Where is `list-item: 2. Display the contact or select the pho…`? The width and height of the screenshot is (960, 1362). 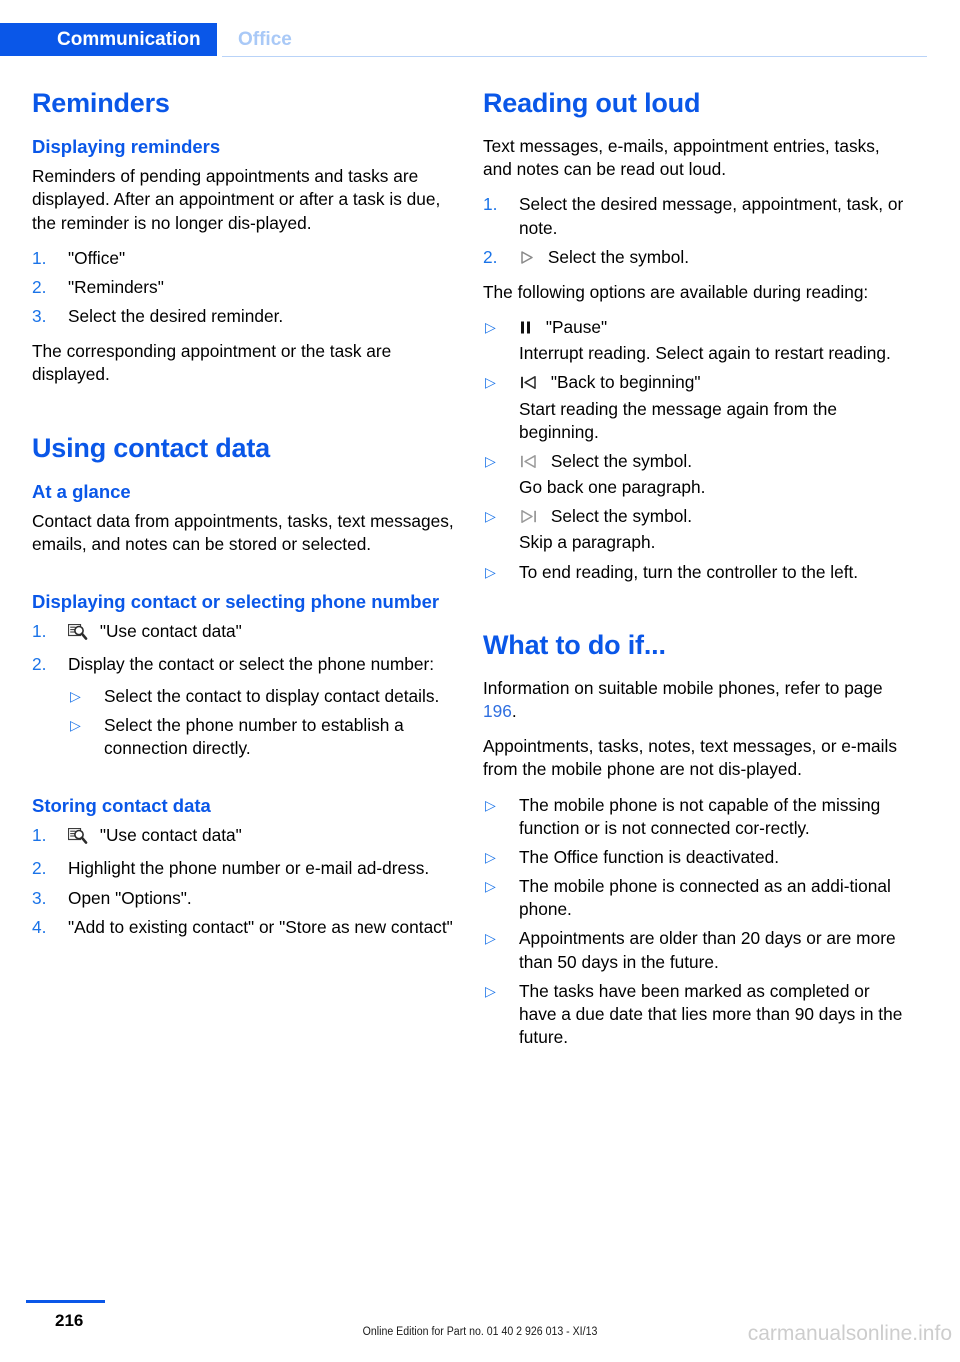 list-item: 2. Display the contact or select the pho… is located at coordinates (244, 706).